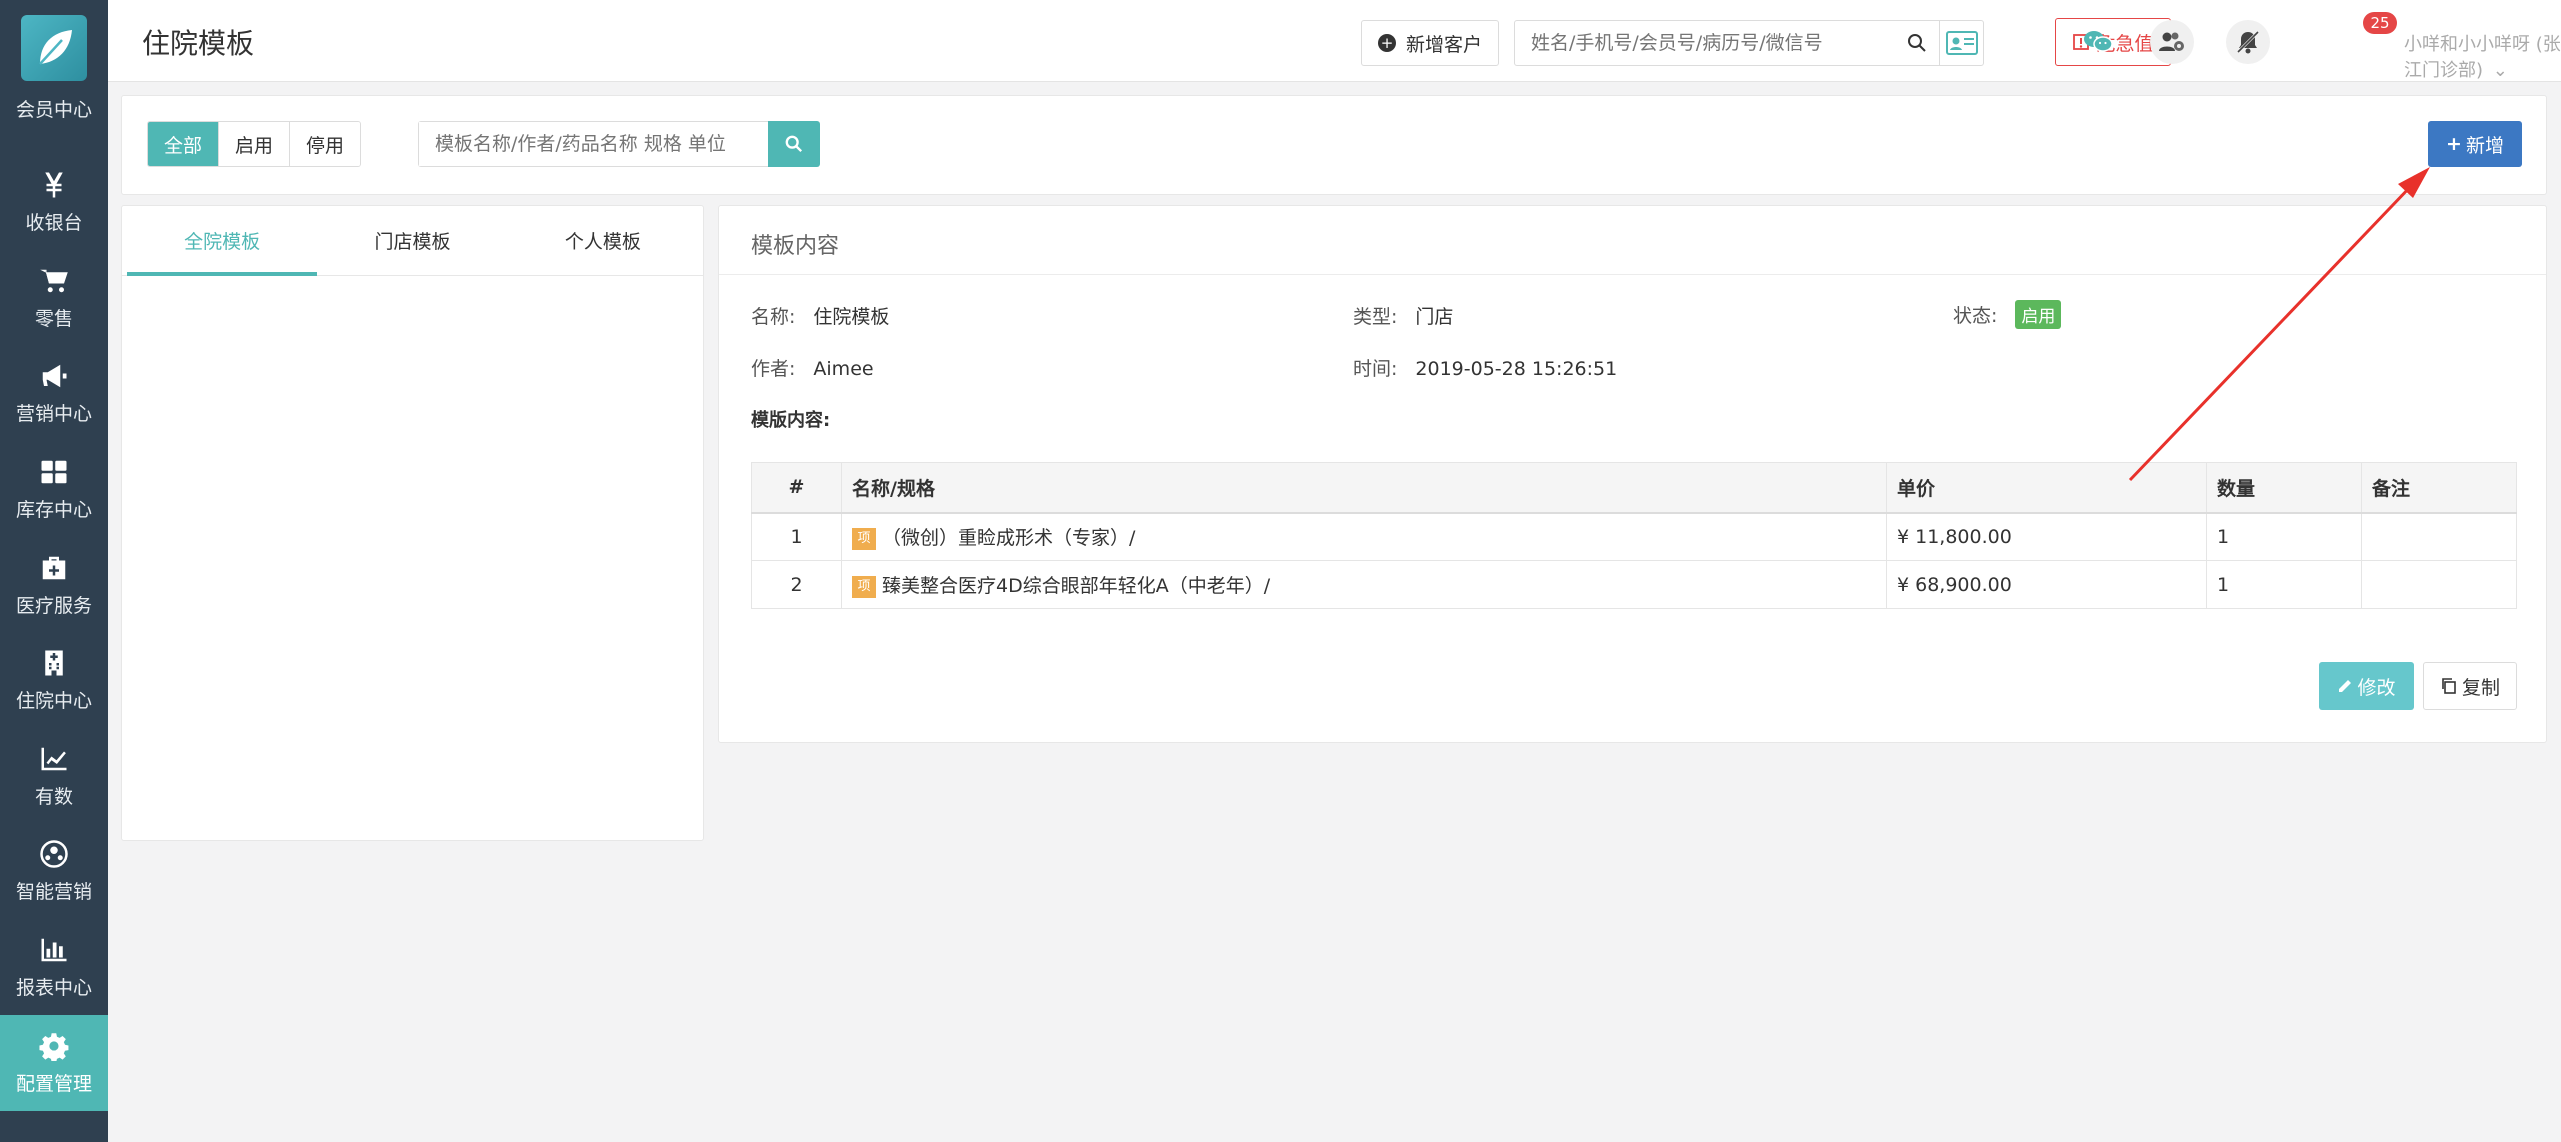 This screenshot has height=1142, width=2561. What do you see at coordinates (2500, 70) in the screenshot?
I see `chevron-down-icon: ⌄` at bounding box center [2500, 70].